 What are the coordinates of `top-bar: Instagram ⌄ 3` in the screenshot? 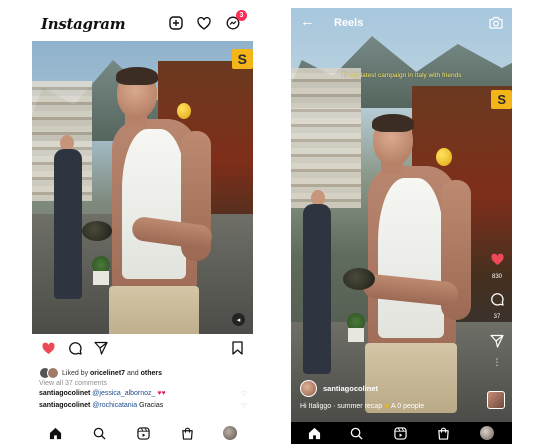 It's located at (142, 24).